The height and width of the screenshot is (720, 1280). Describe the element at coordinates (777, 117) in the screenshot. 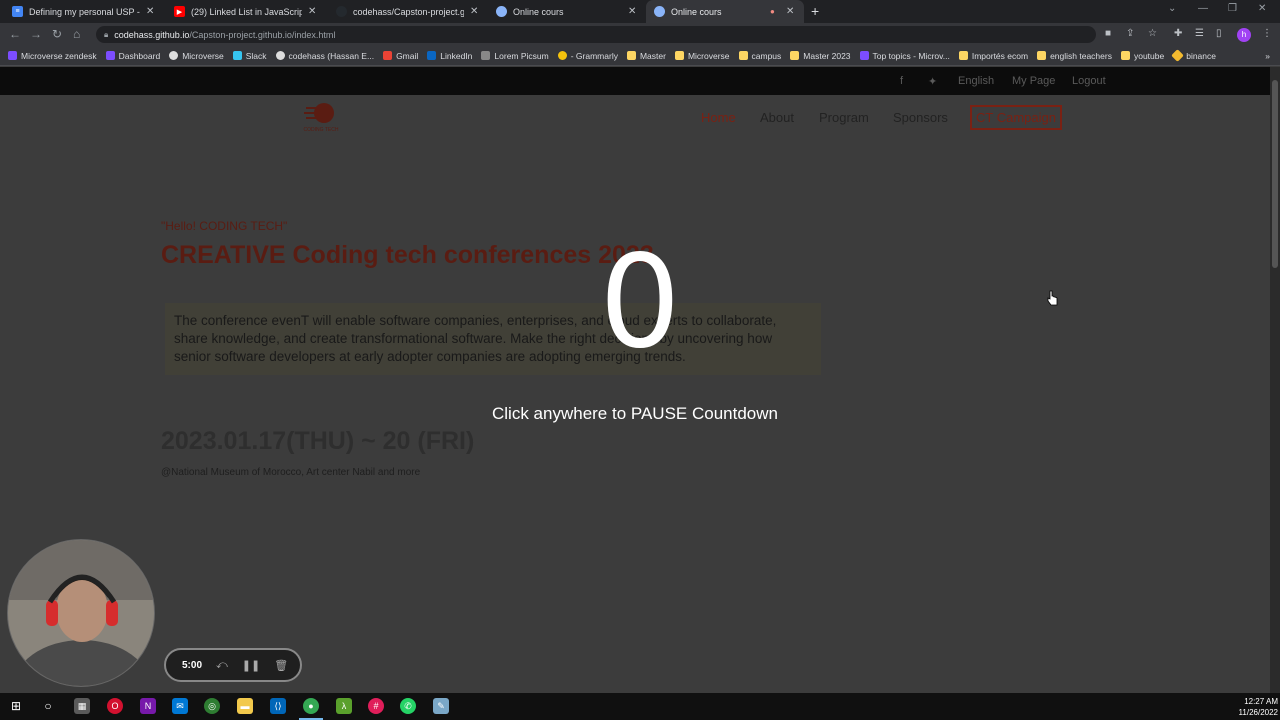

I see `nav-about: About` at that location.